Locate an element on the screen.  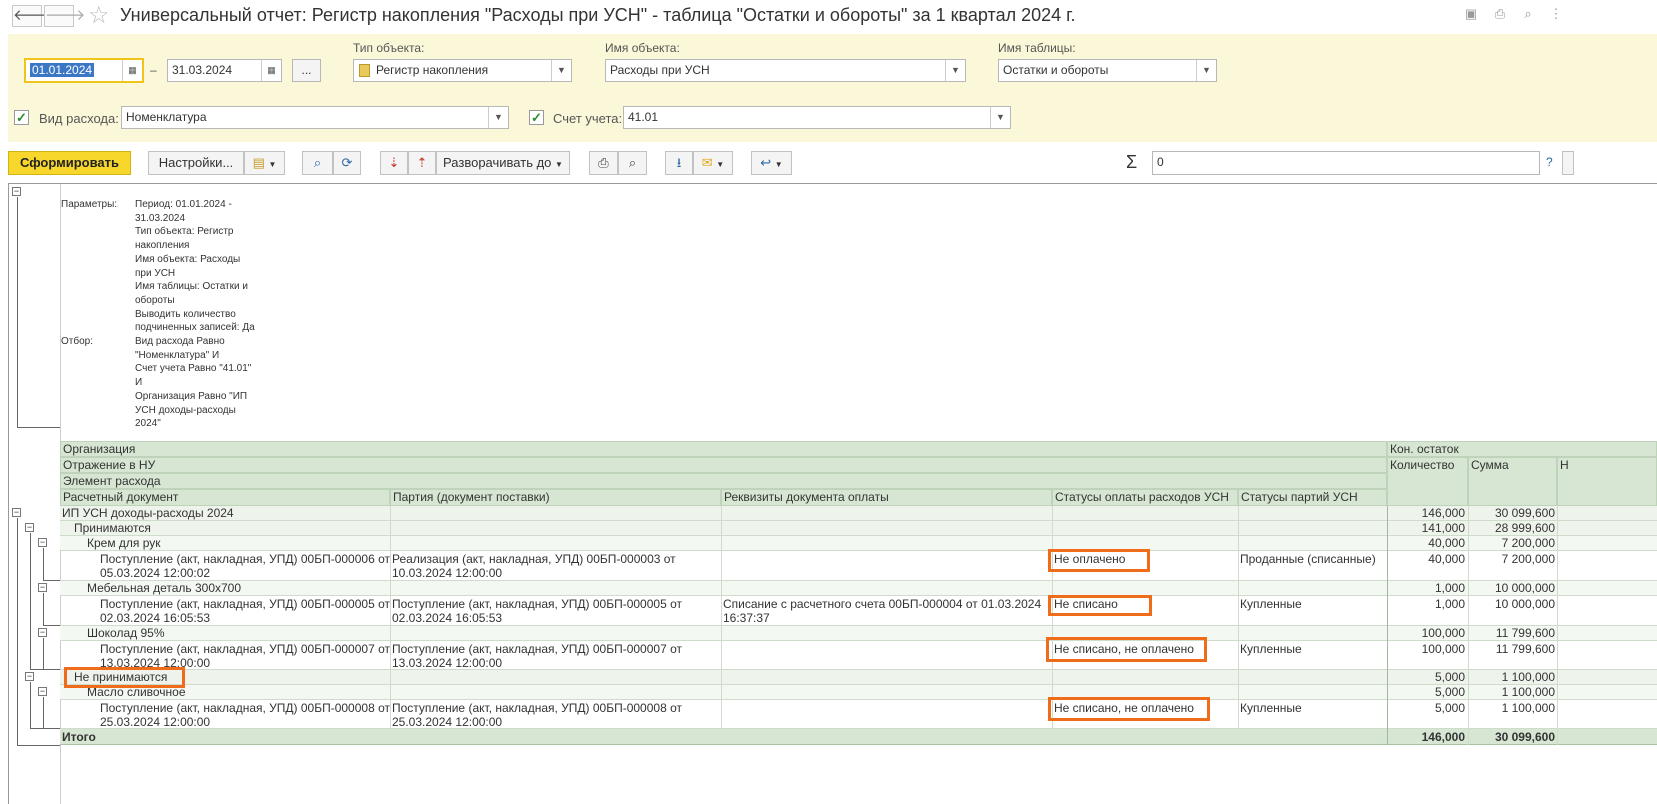
accepted-name: Принимаются is located at coordinates (112, 528).